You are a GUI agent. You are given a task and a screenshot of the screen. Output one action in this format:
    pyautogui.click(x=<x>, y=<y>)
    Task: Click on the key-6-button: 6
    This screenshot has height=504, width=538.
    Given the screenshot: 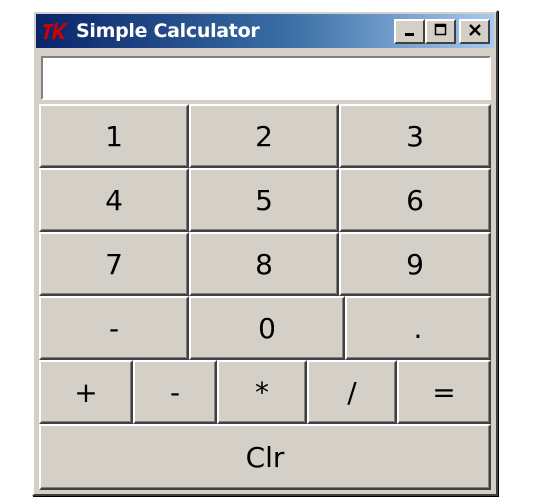 What is the action you would take?
    pyautogui.click(x=415, y=200)
    